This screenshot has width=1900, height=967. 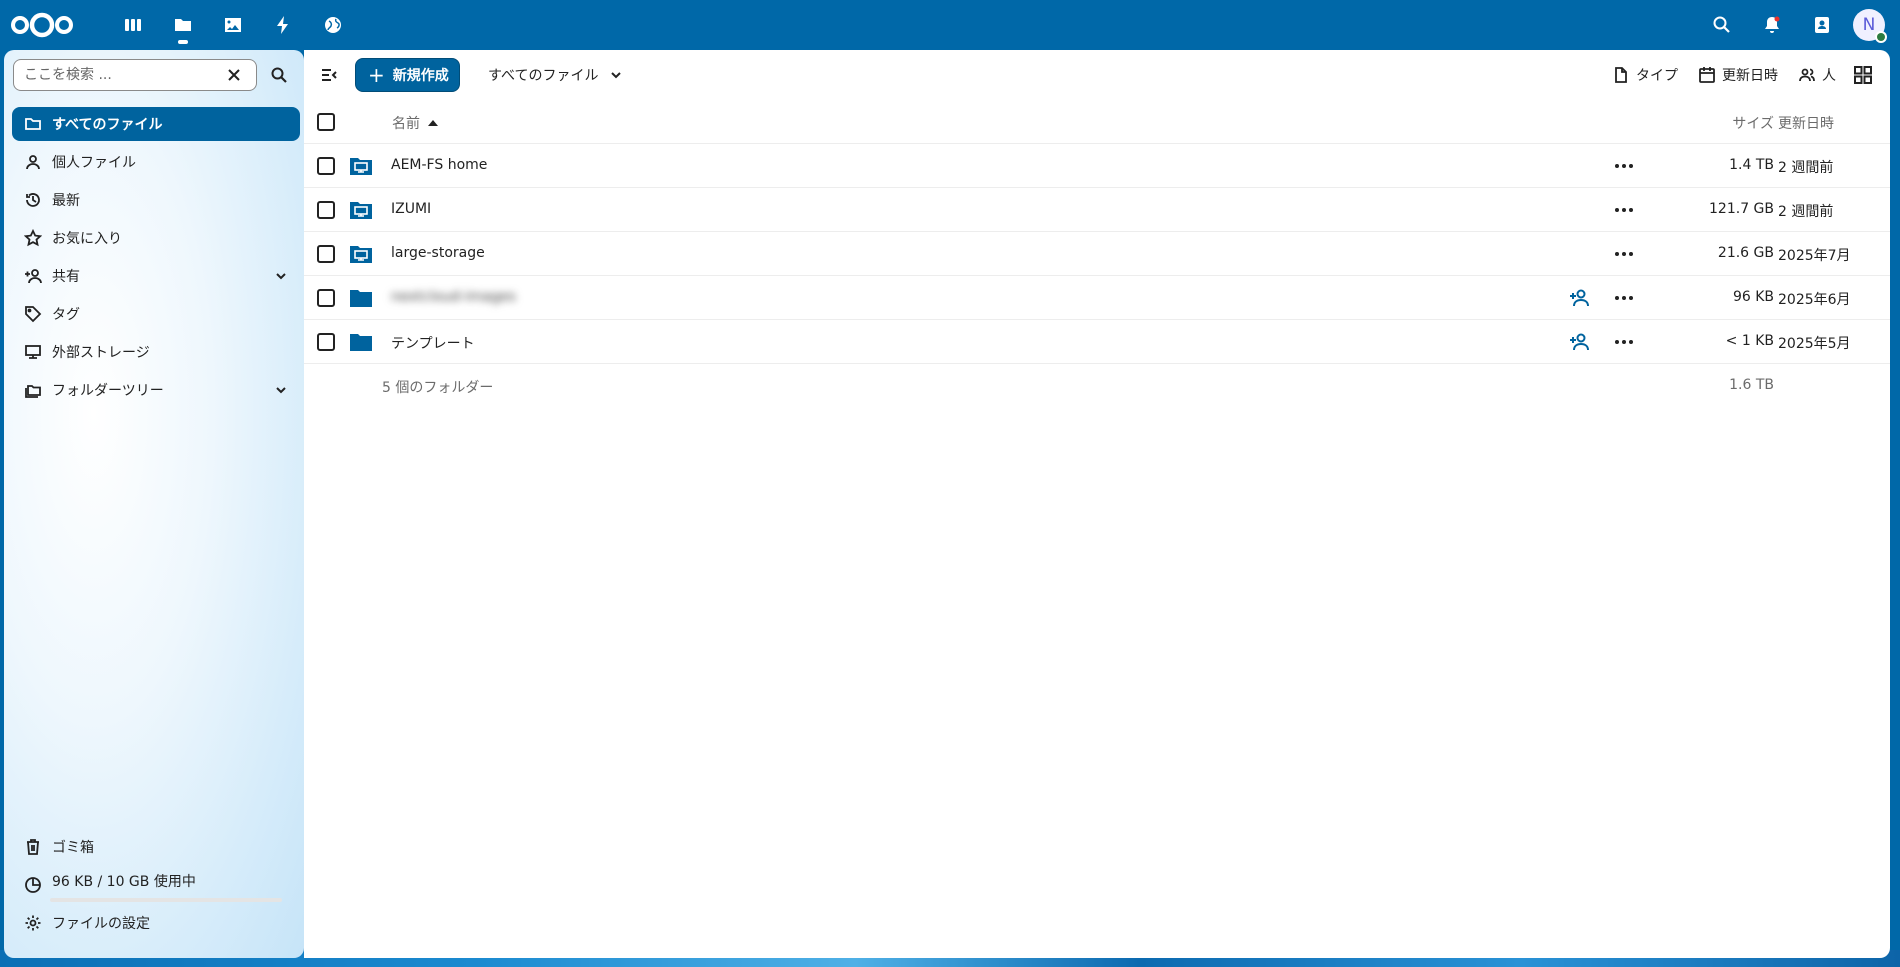 I want to click on table-row: nextcloud-images 96 KB 2025年6月, so click(x=1097, y=298).